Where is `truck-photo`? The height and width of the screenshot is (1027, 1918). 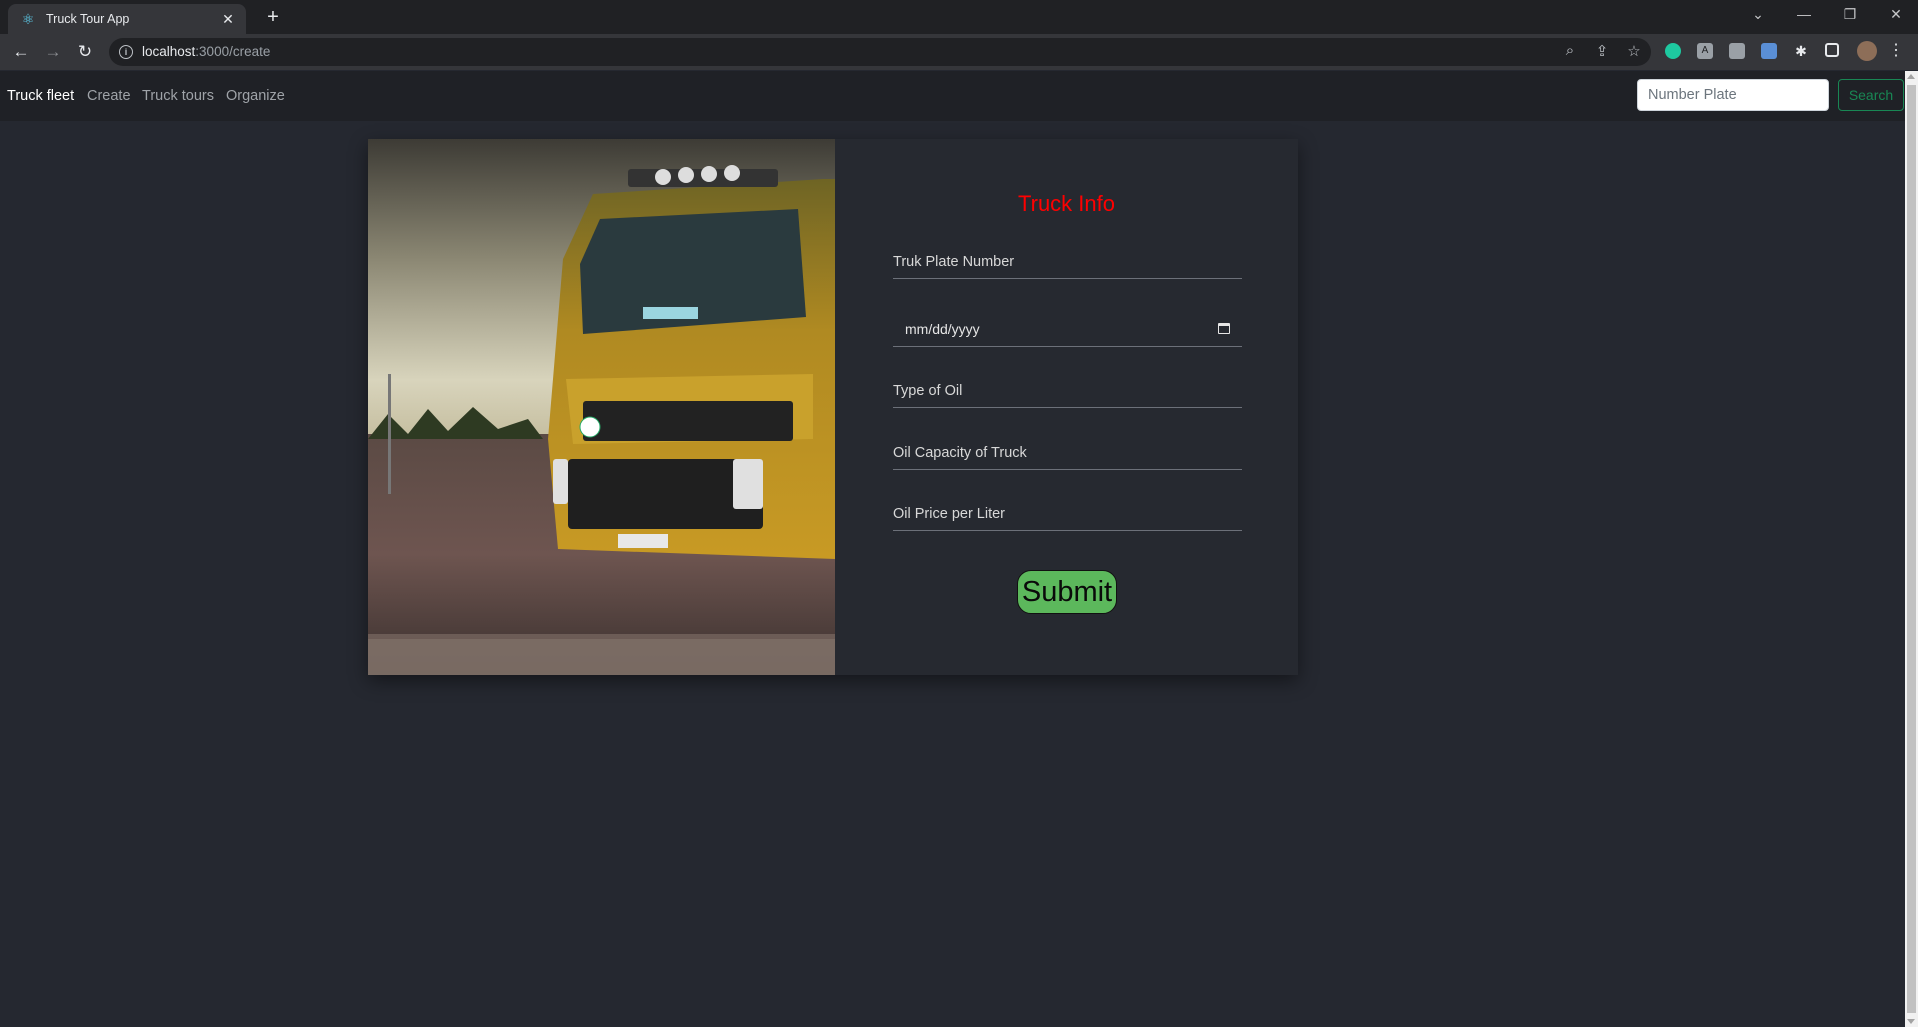 truck-photo is located at coordinates (601, 407).